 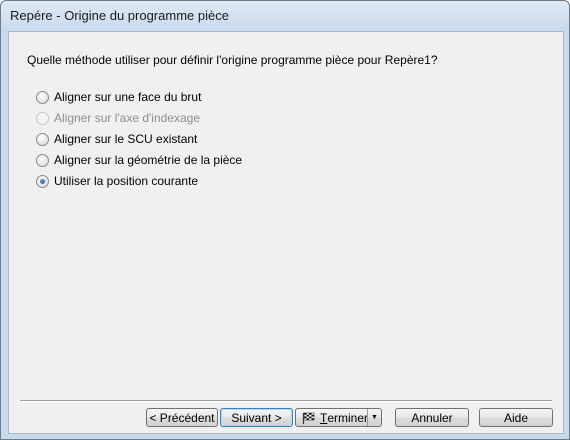 I want to click on cancel-button: Annuler, so click(x=432, y=417).